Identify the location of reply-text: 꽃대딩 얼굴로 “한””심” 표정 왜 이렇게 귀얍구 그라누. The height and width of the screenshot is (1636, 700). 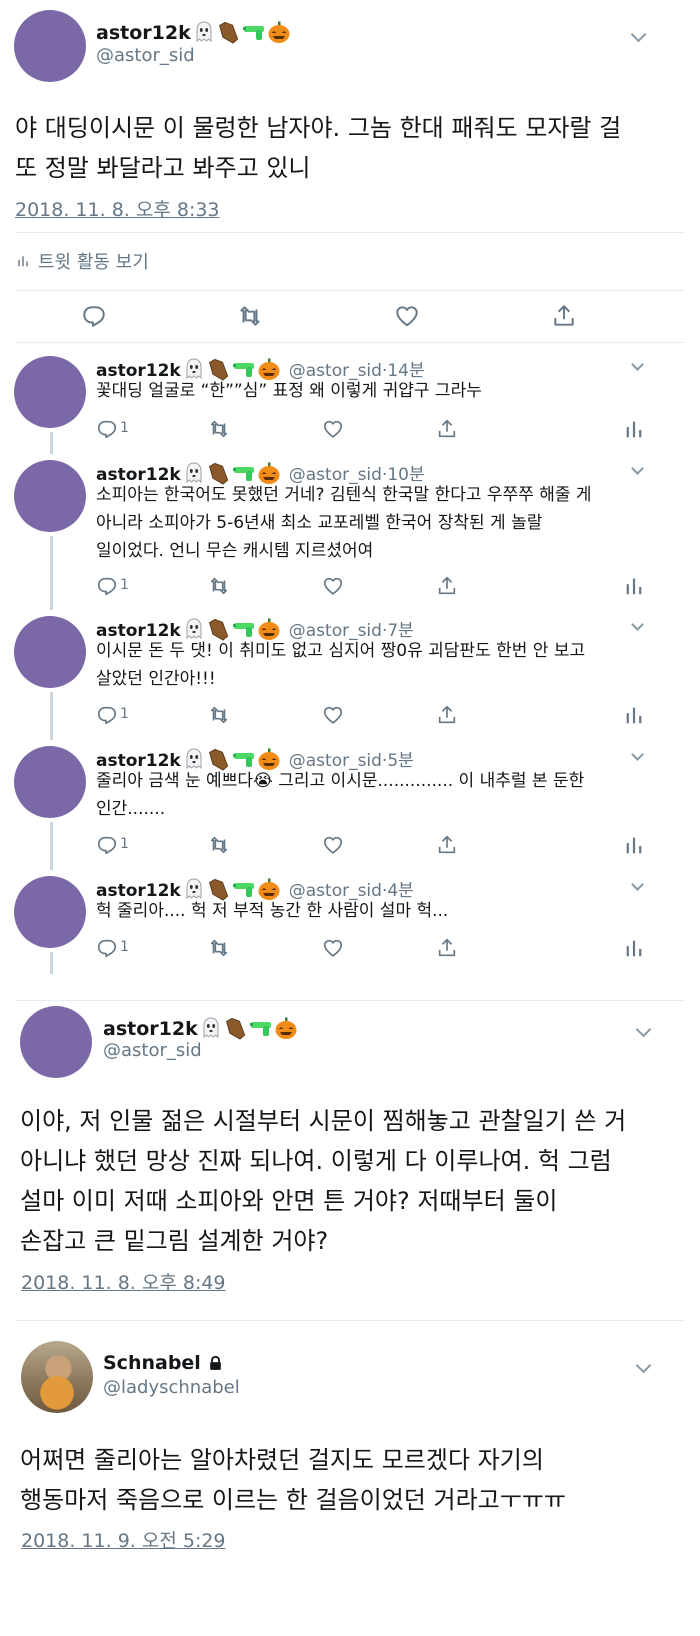
(289, 391).